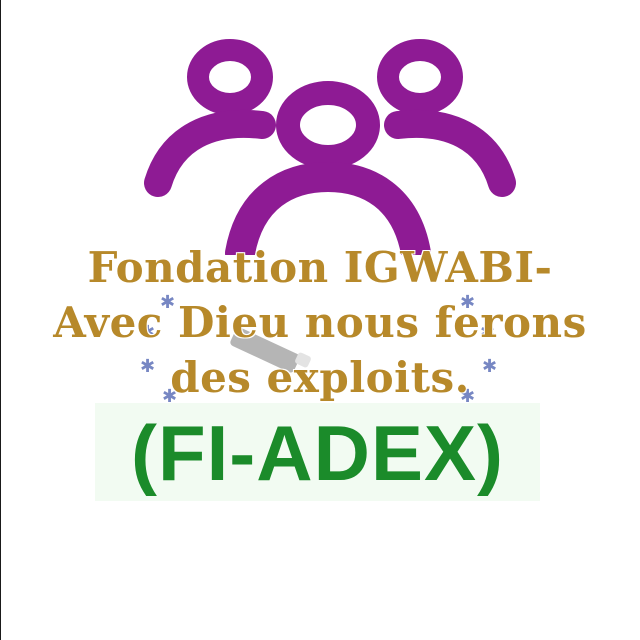 Image resolution: width=640 pixels, height=640 pixels. I want to click on title-line-1: Fondation IGWABI-, so click(320, 267).